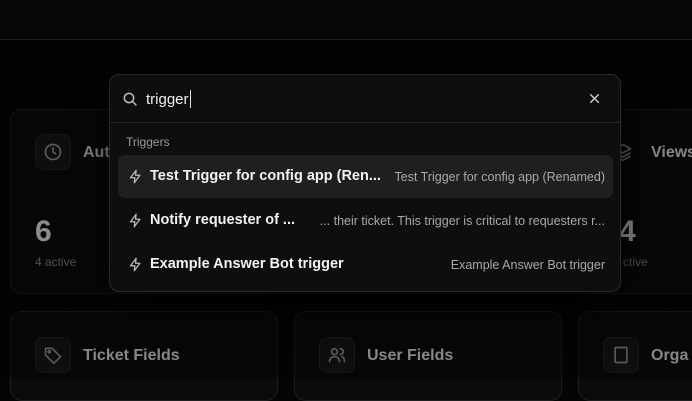 The image size is (692, 401). Describe the element at coordinates (130, 99) in the screenshot. I see `search-icon` at that location.